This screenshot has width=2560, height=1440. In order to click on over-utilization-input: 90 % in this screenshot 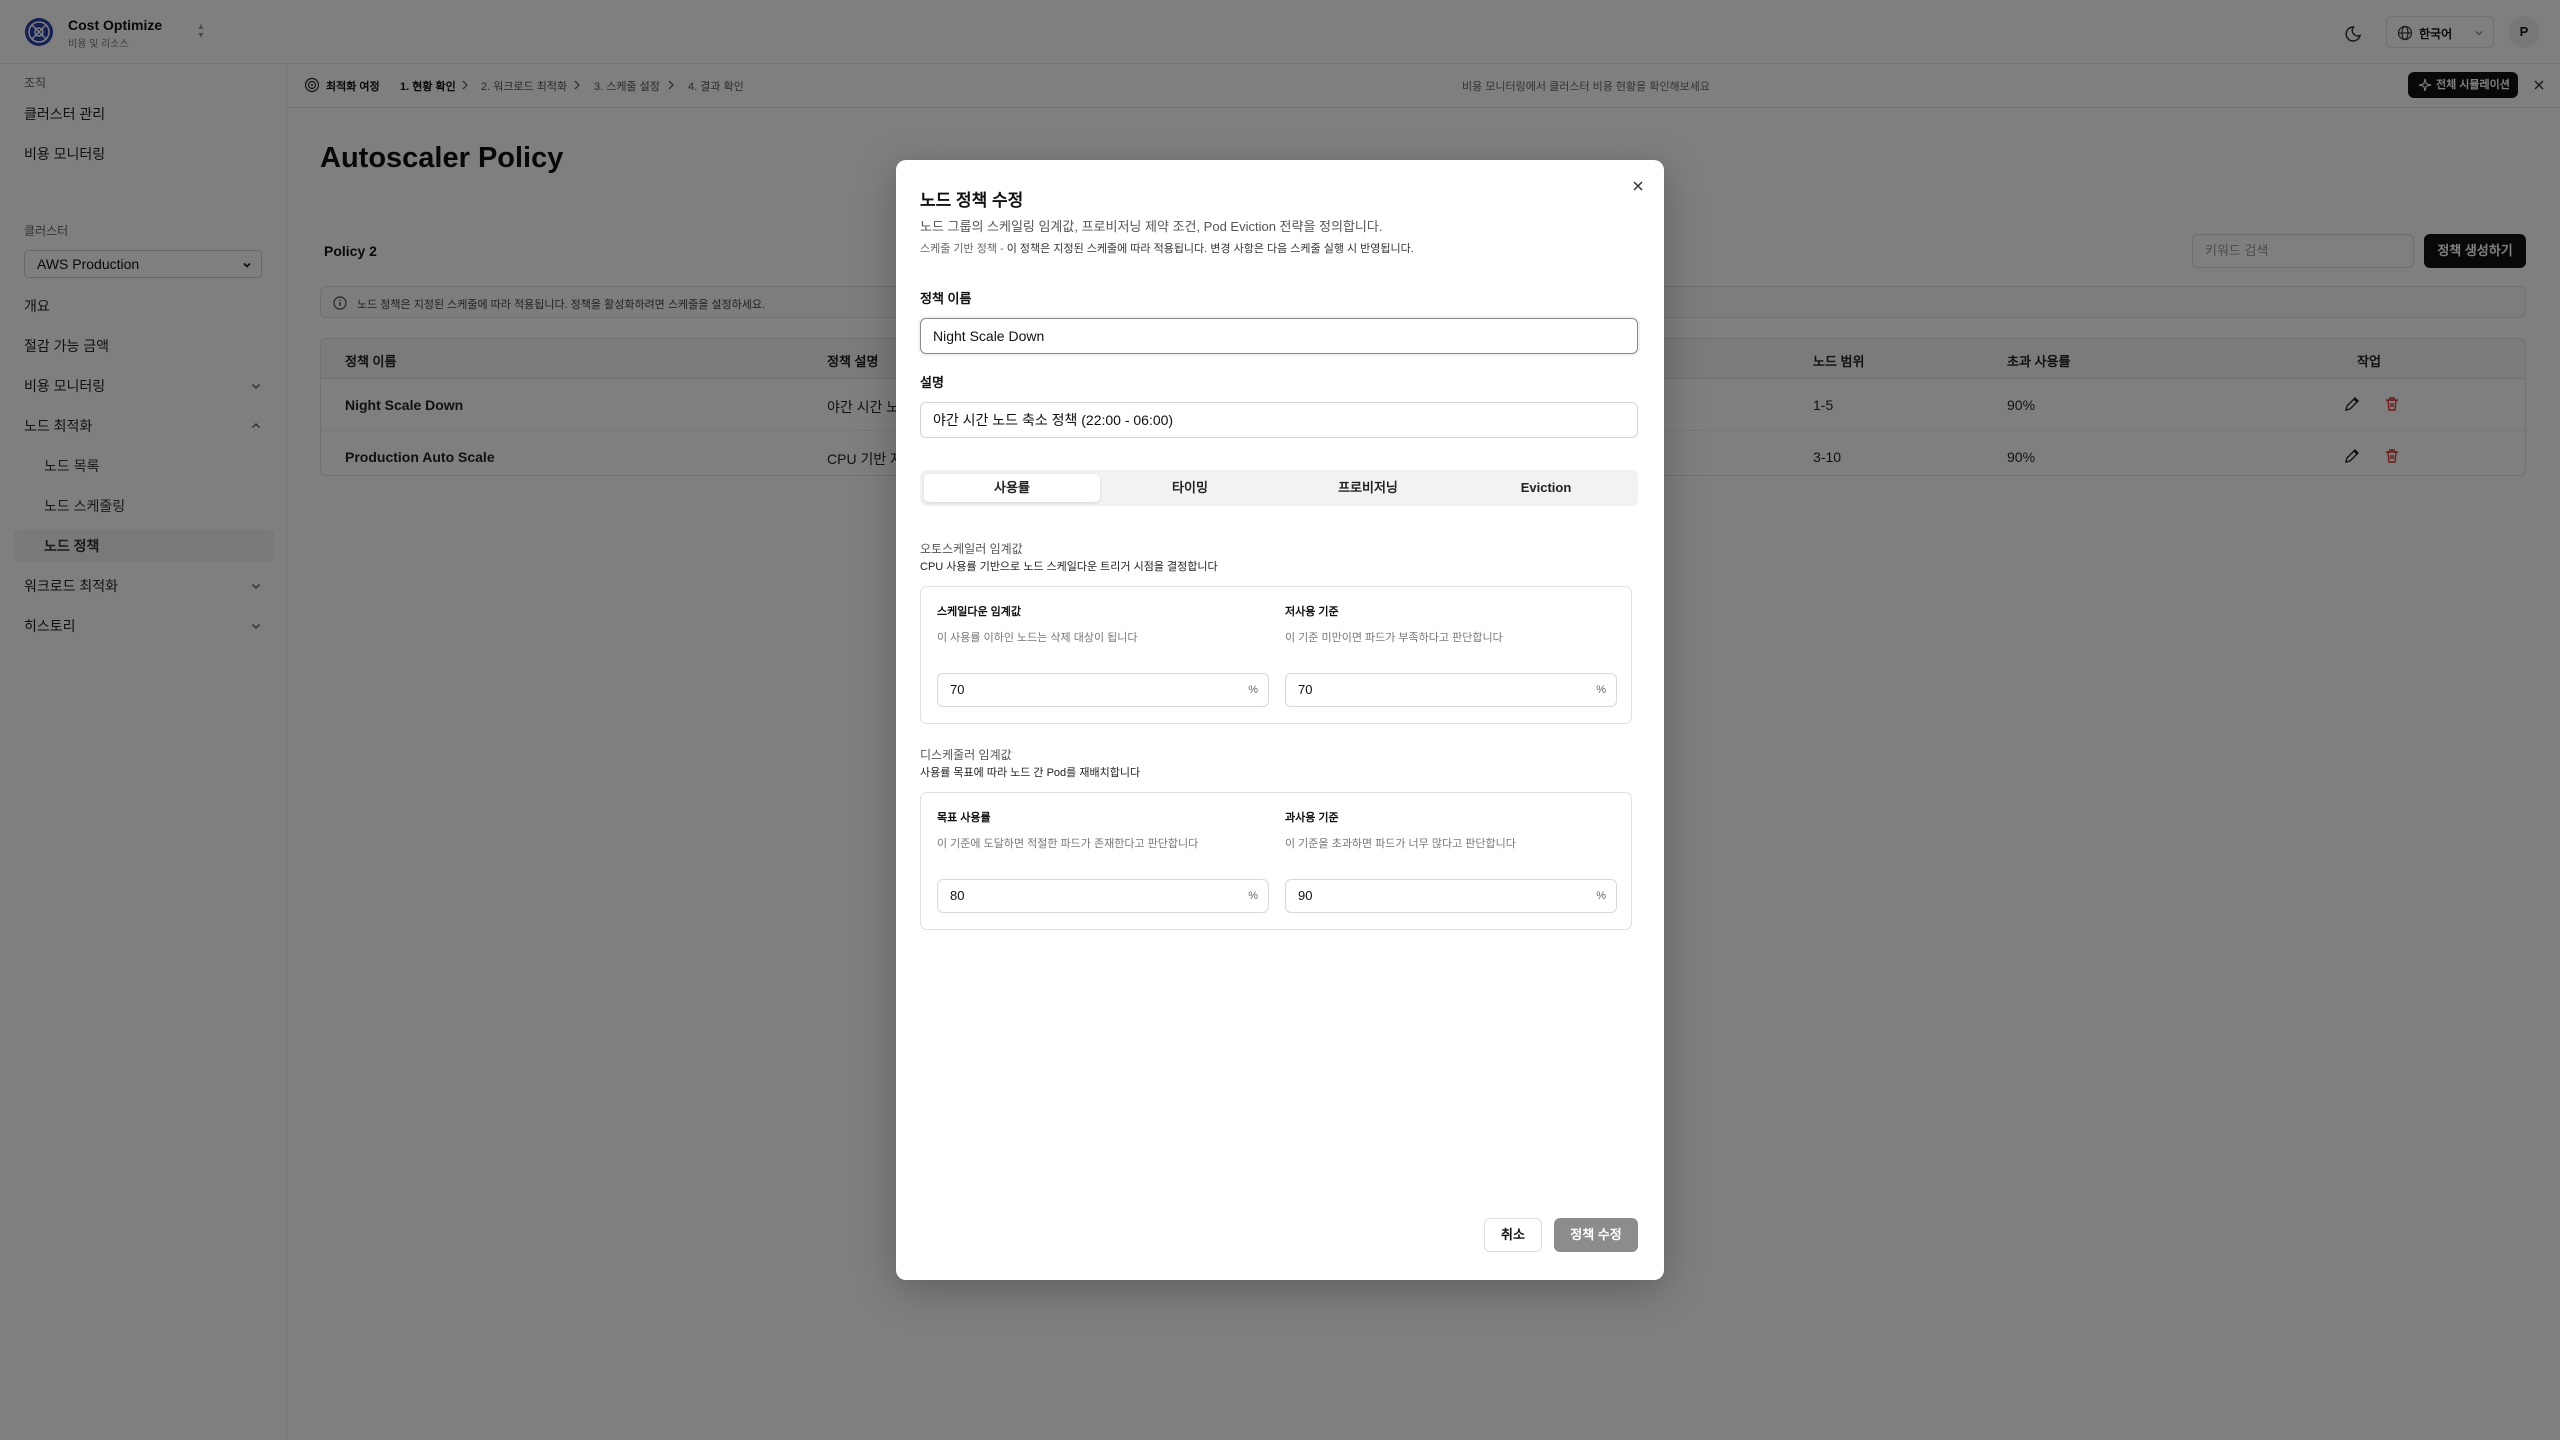, I will do `click(1451, 896)`.